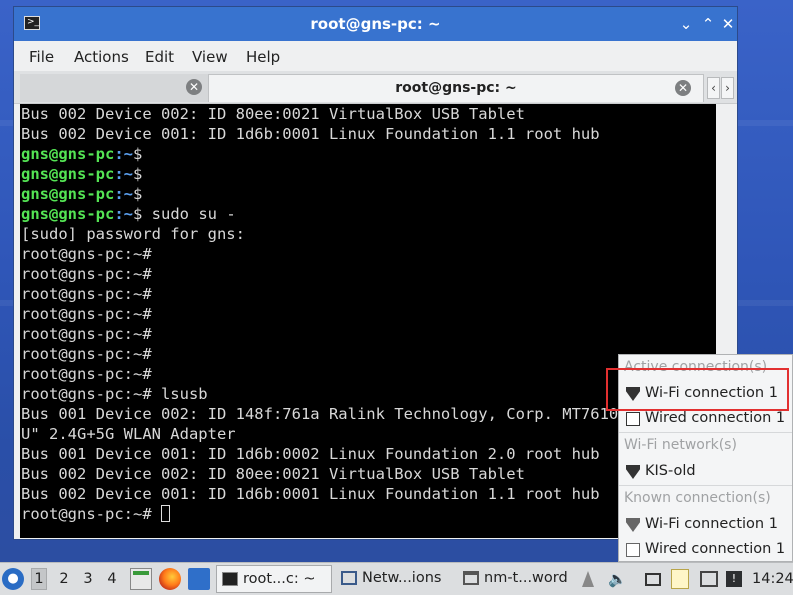  I want to click on desktop-4-button: 4, so click(112, 579).